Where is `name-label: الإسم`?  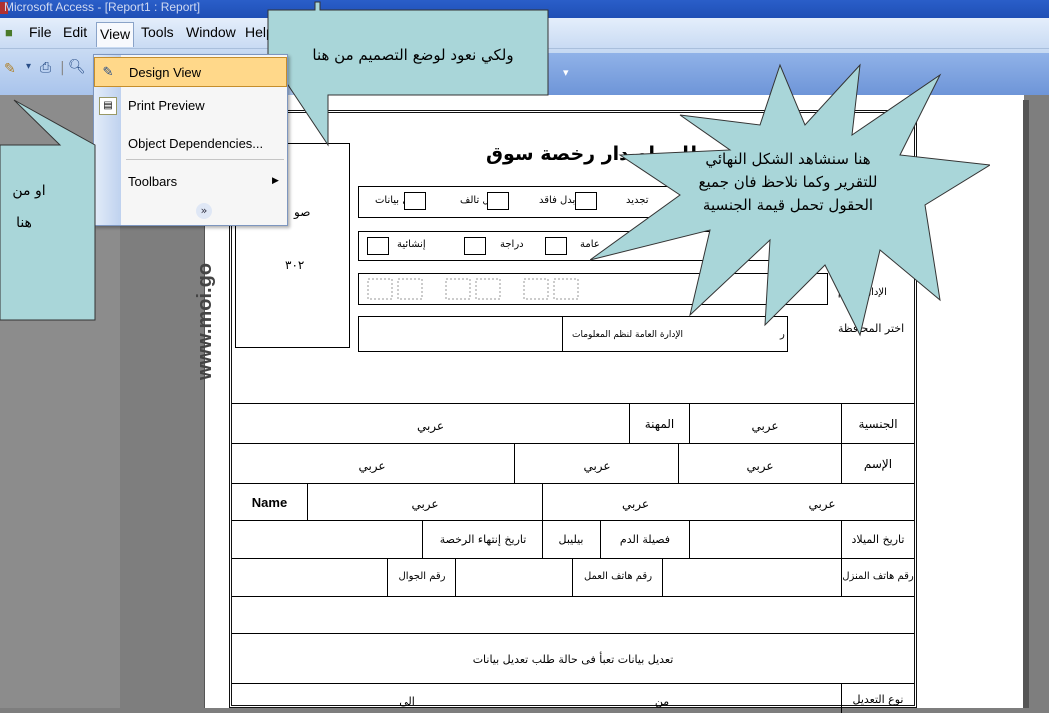 name-label: الإسم is located at coordinates (878, 464).